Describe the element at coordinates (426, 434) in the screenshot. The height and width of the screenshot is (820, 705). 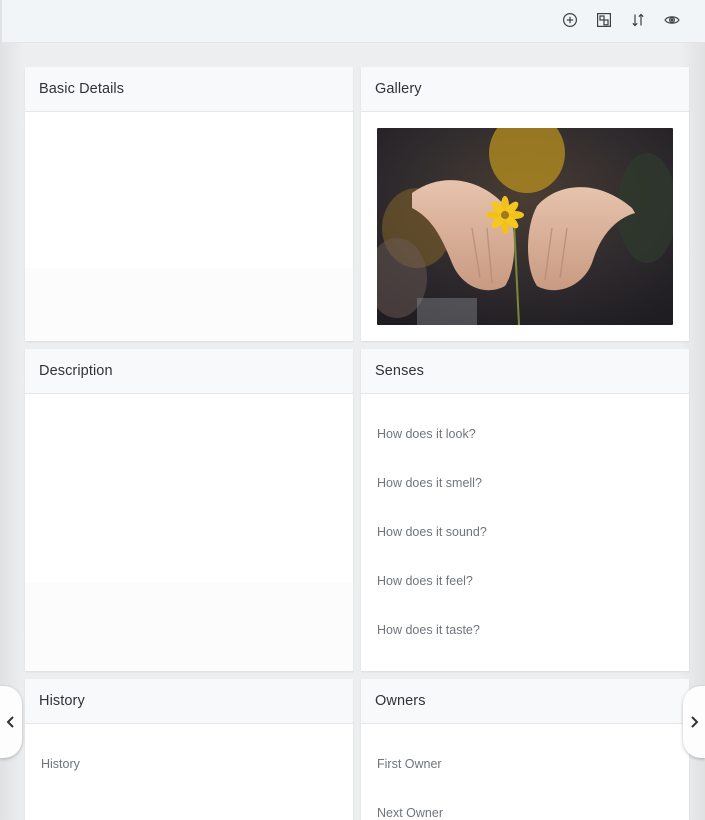
I see `senses-look-field: How does it look?` at that location.